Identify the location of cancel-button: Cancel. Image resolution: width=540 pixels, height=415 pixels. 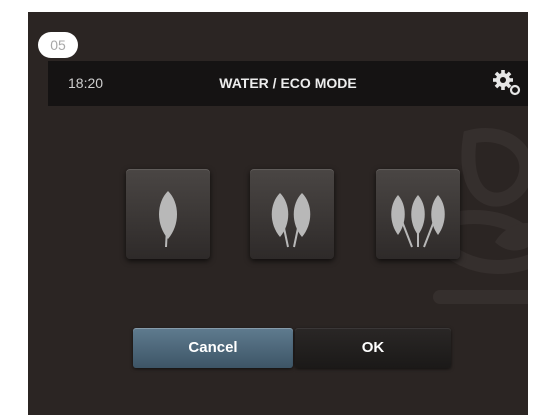
(213, 348).